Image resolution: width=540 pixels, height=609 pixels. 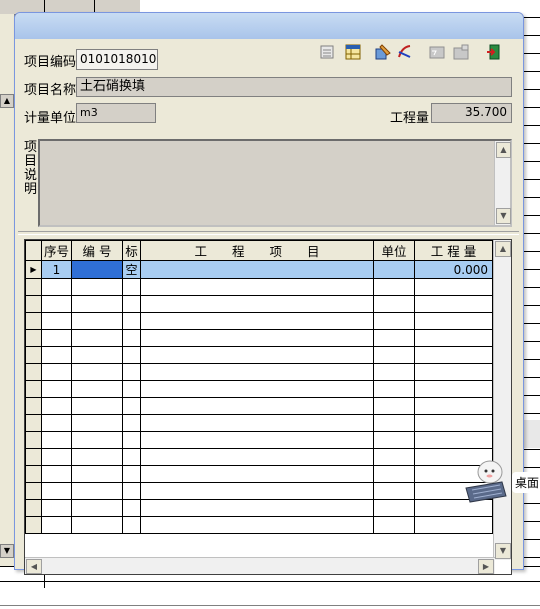 I want to click on edit-icon, so click(x=383, y=52).